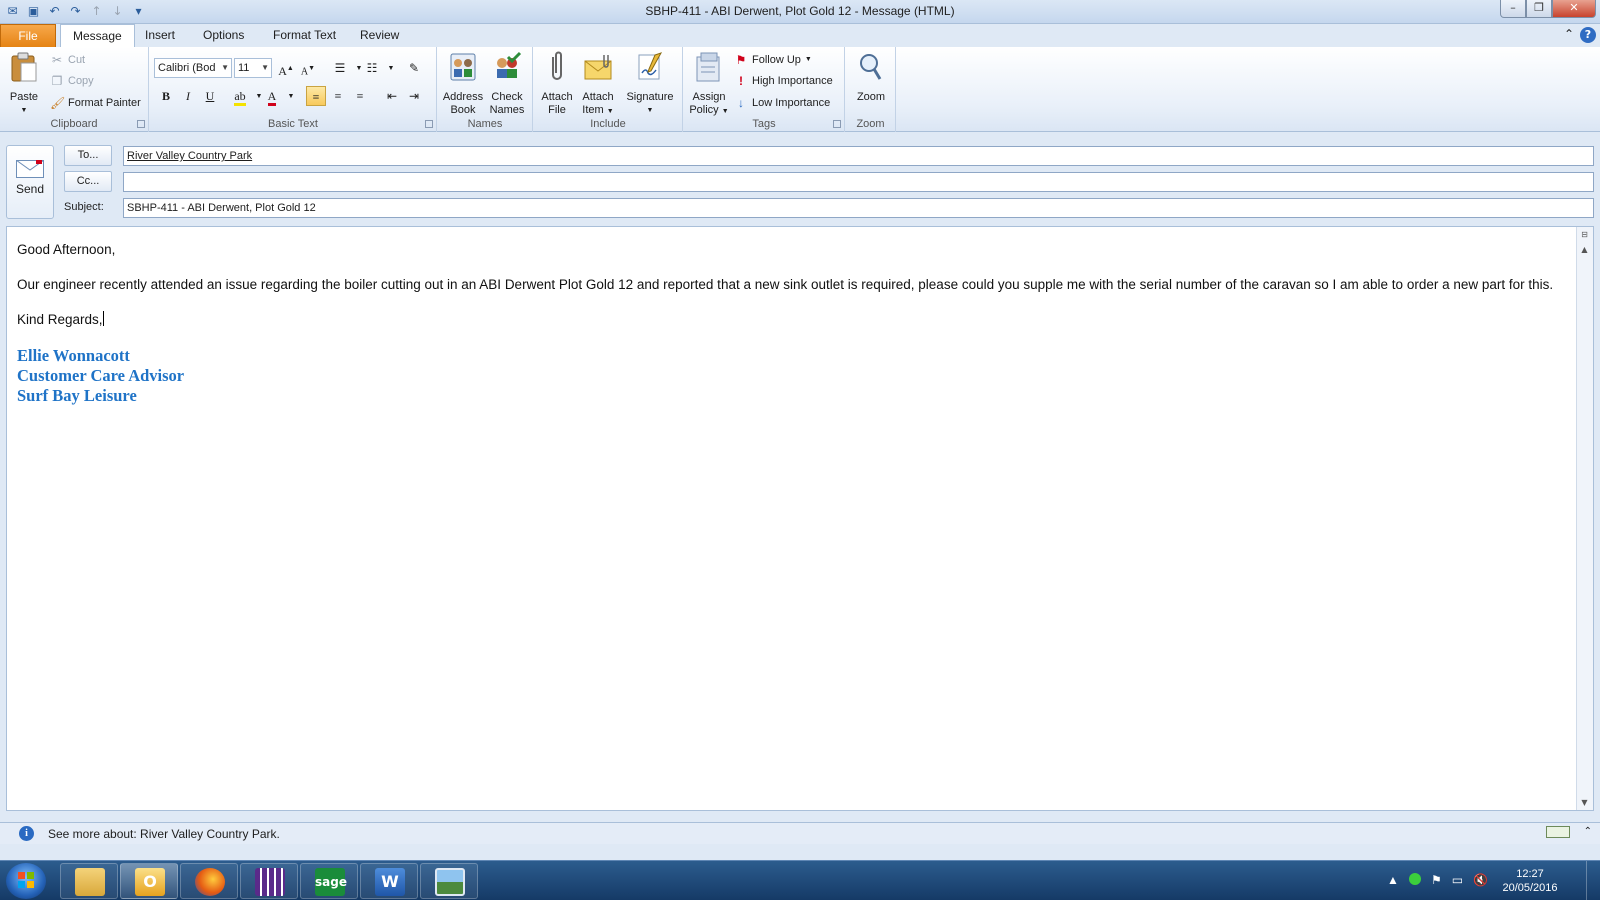 The image size is (1600, 900). What do you see at coordinates (1539, 9) in the screenshot?
I see `maximize-button: ❐` at bounding box center [1539, 9].